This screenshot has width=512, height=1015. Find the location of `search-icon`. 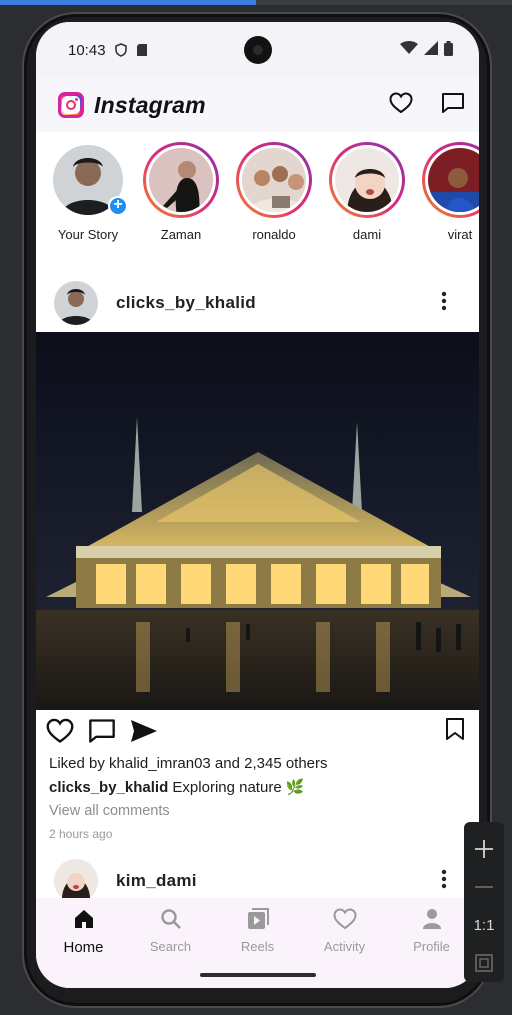

search-icon is located at coordinates (171, 921).